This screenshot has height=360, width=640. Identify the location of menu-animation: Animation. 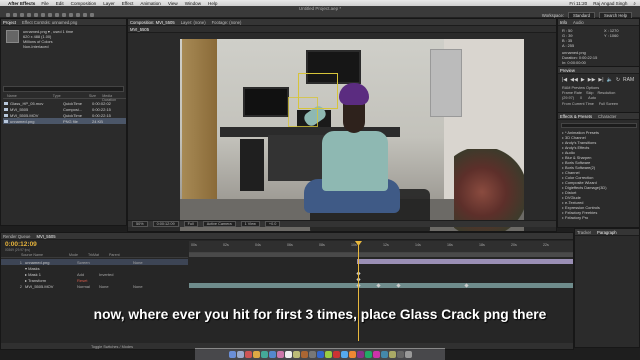
(150, 3).